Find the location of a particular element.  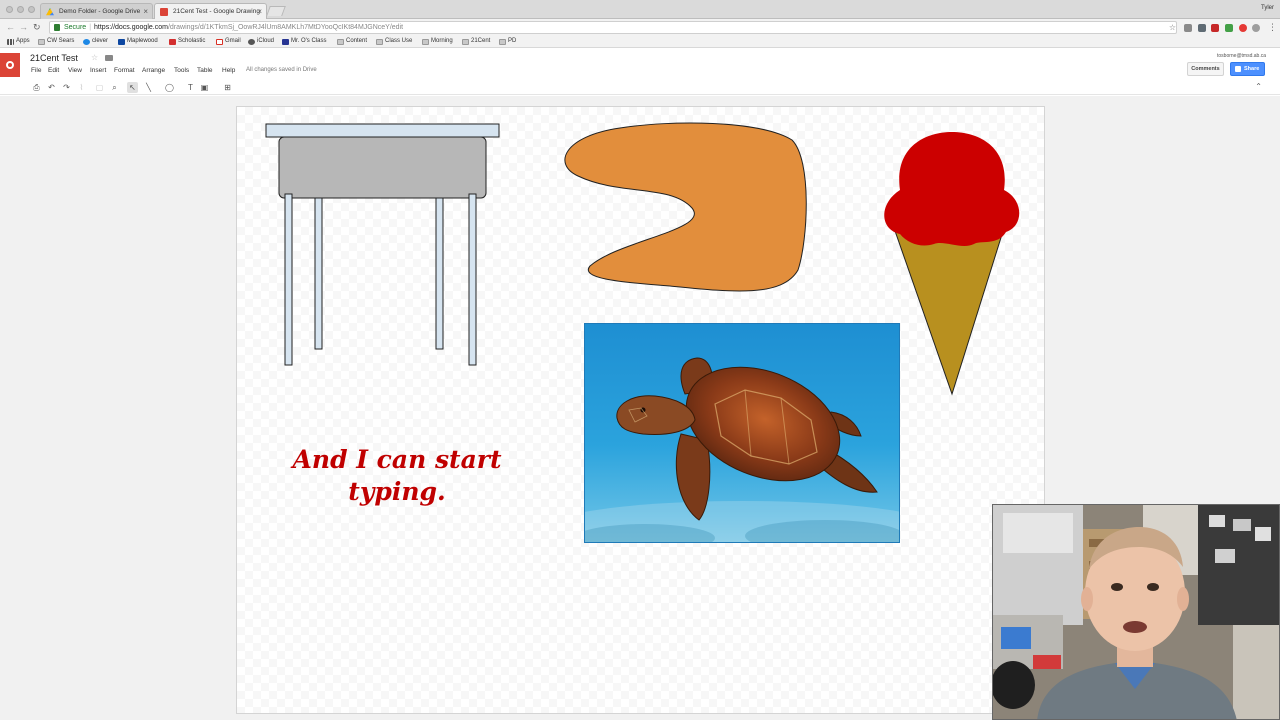

menu-help: Help is located at coordinates (228, 70).